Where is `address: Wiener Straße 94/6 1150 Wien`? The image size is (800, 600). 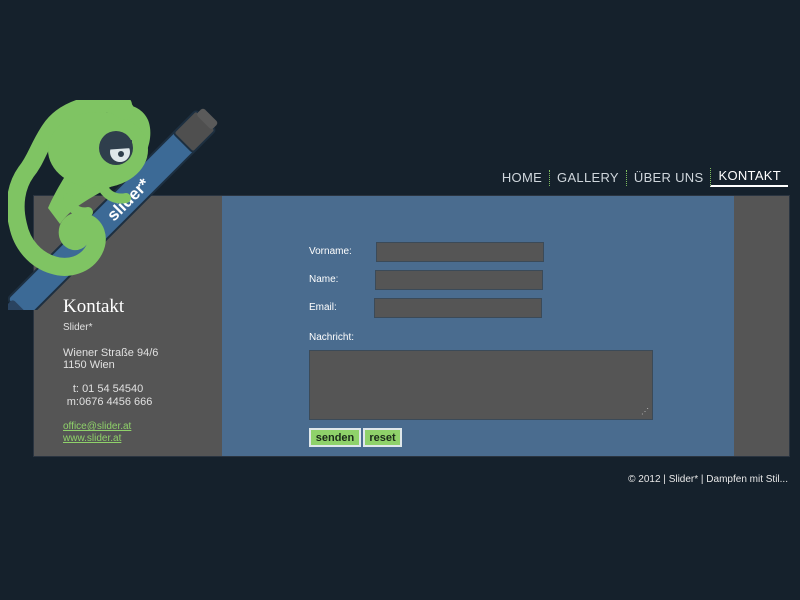 address: Wiener Straße 94/6 1150 Wien is located at coordinates (143, 359).